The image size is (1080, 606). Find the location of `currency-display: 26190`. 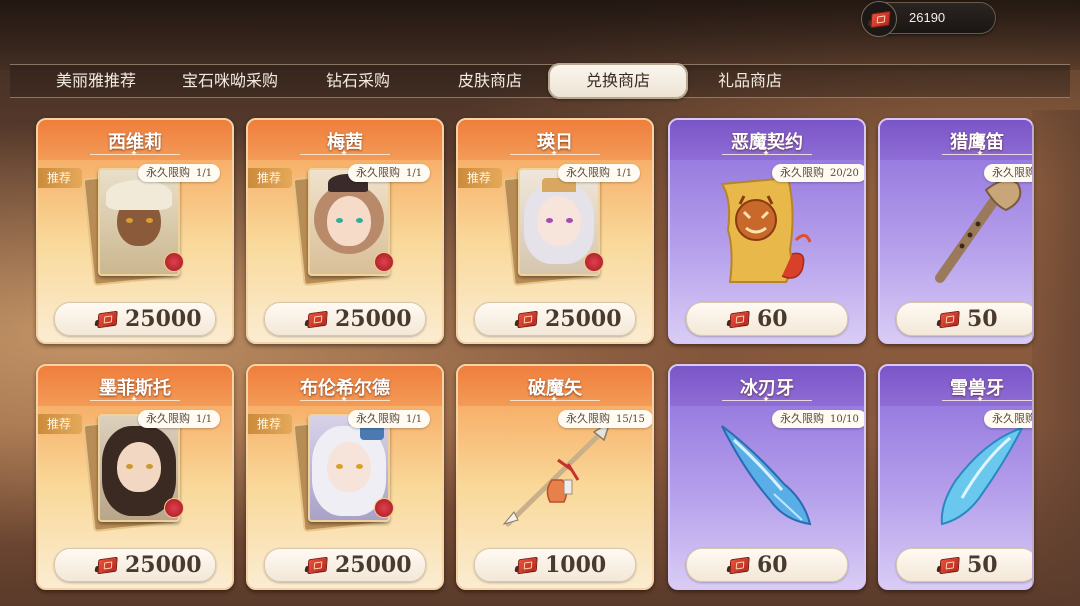

currency-display: 26190 is located at coordinates (928, 19).